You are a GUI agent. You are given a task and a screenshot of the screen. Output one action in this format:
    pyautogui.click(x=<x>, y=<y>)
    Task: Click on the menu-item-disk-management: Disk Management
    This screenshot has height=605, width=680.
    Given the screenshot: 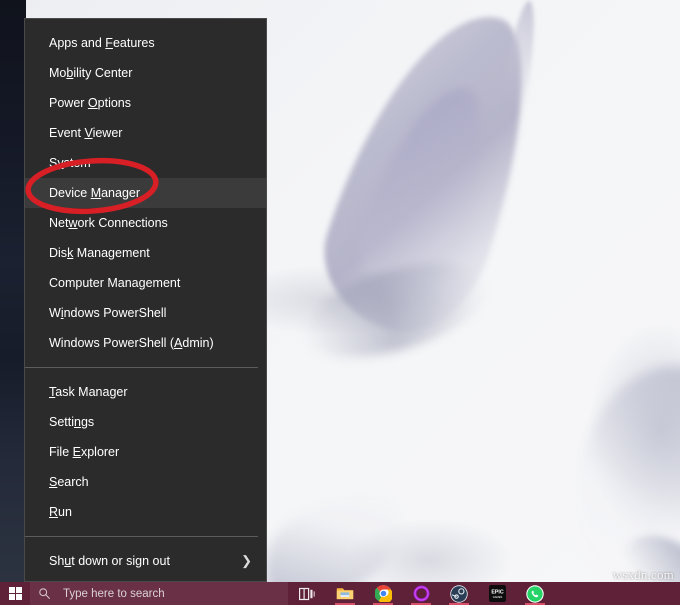 What is the action you would take?
    pyautogui.click(x=145, y=253)
    